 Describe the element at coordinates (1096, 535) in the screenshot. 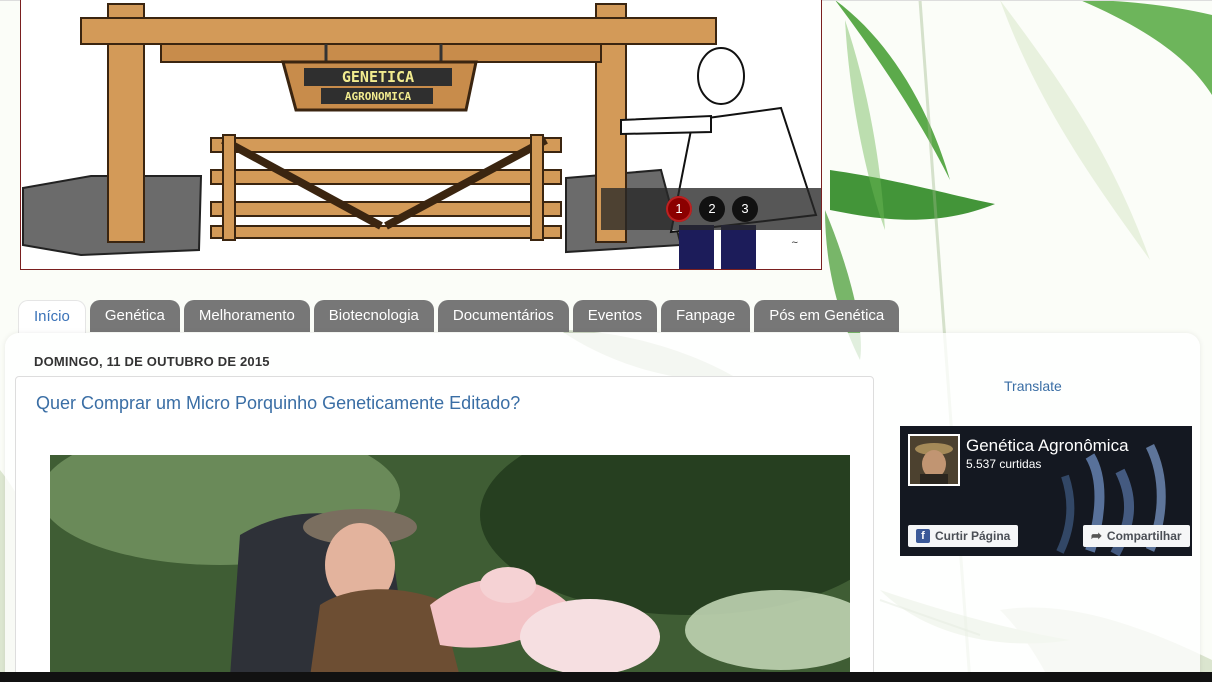

I see `share-icon: ➦` at that location.